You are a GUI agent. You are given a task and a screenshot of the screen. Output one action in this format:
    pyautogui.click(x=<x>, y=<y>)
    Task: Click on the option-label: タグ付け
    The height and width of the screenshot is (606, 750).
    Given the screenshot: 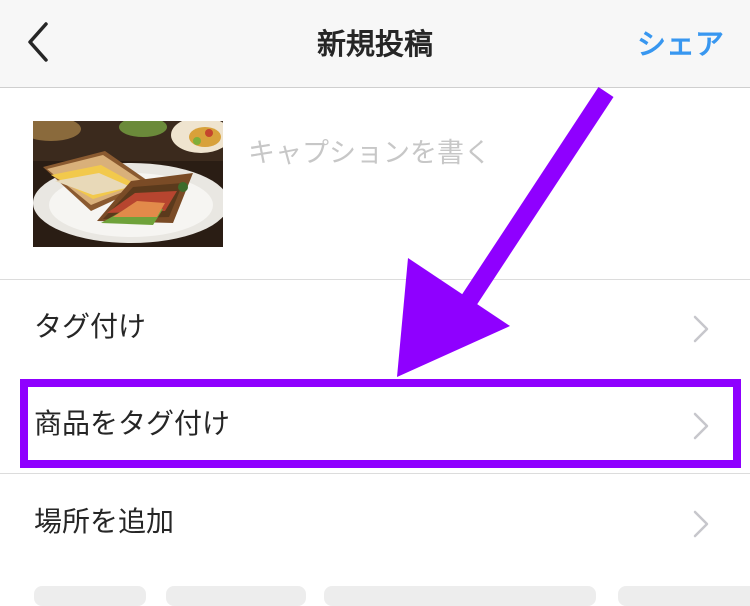 What is the action you would take?
    pyautogui.click(x=90, y=326)
    